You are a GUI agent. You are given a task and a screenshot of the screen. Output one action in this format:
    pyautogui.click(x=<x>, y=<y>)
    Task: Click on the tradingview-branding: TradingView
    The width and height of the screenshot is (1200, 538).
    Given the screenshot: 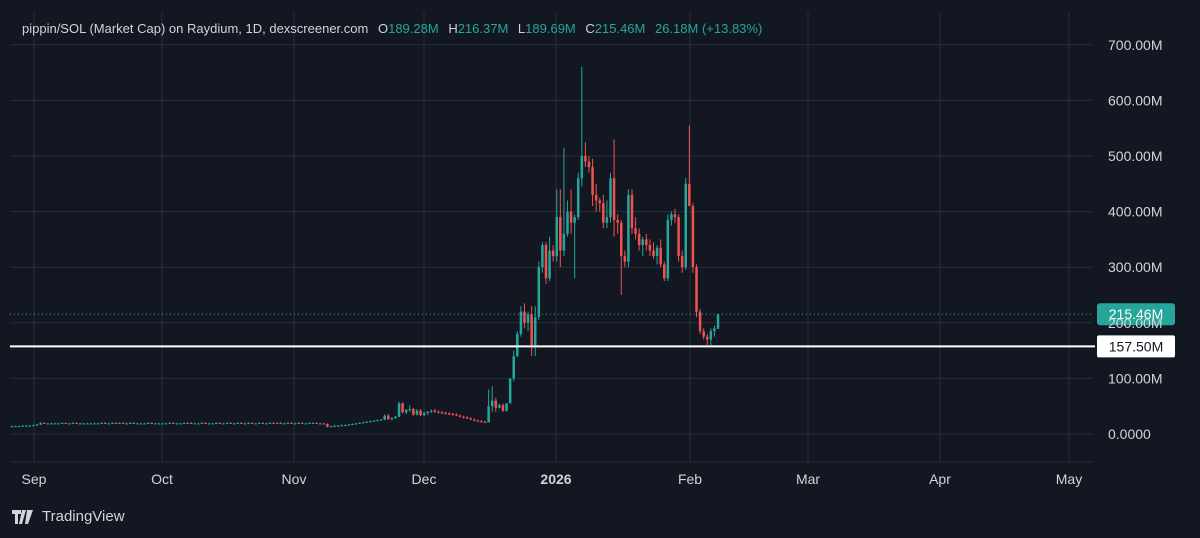 What is the action you would take?
    pyautogui.click(x=68, y=516)
    